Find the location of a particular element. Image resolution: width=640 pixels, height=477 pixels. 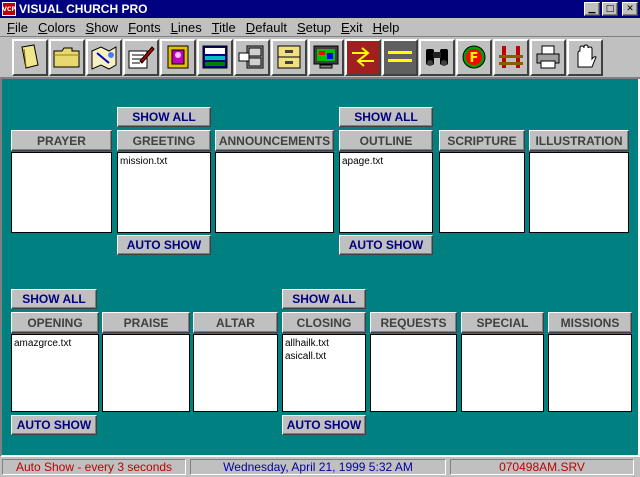

title-bar: VCP VISUAL CHURCH PRO ▁ □ ✕ is located at coordinates (320, 9).